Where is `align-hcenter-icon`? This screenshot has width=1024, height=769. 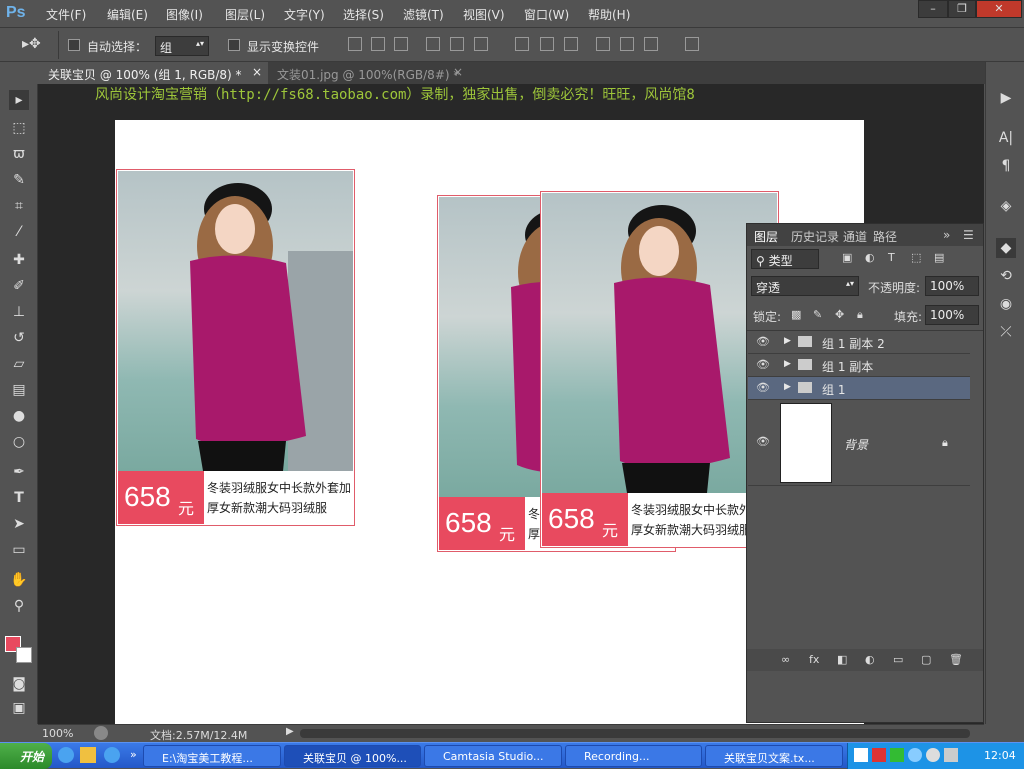 align-hcenter-icon is located at coordinates (457, 44).